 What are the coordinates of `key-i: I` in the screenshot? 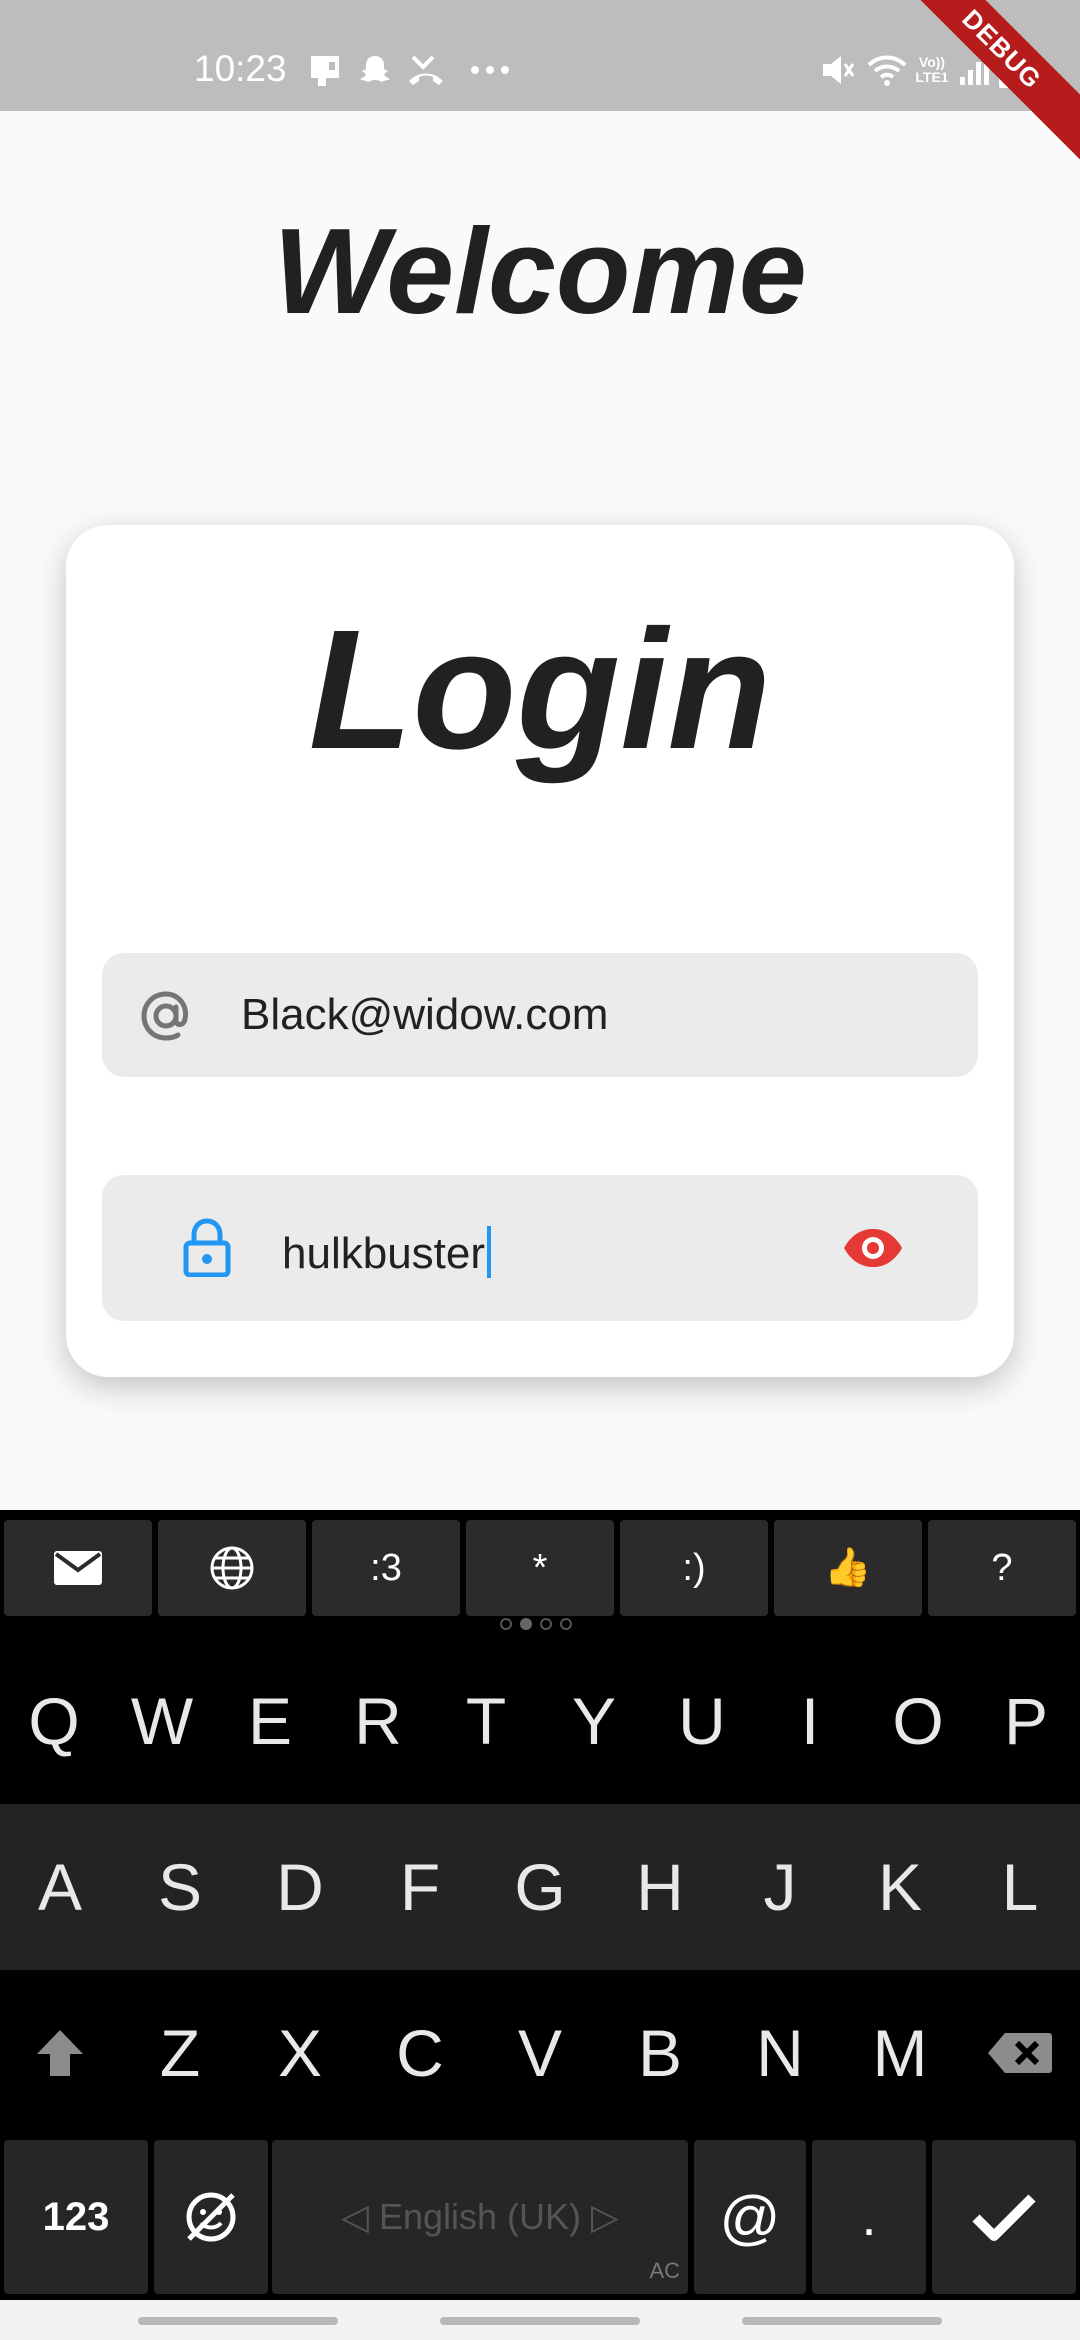 It's located at (810, 1721).